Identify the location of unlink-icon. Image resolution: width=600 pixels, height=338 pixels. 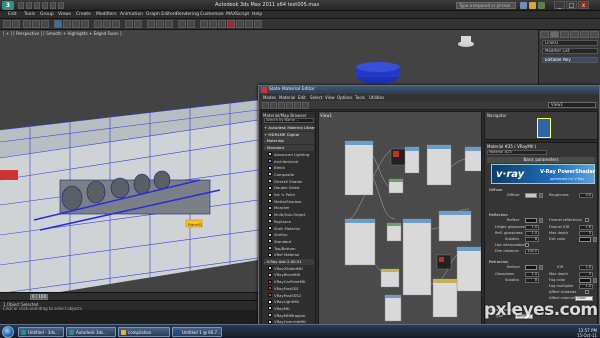
(36, 24).